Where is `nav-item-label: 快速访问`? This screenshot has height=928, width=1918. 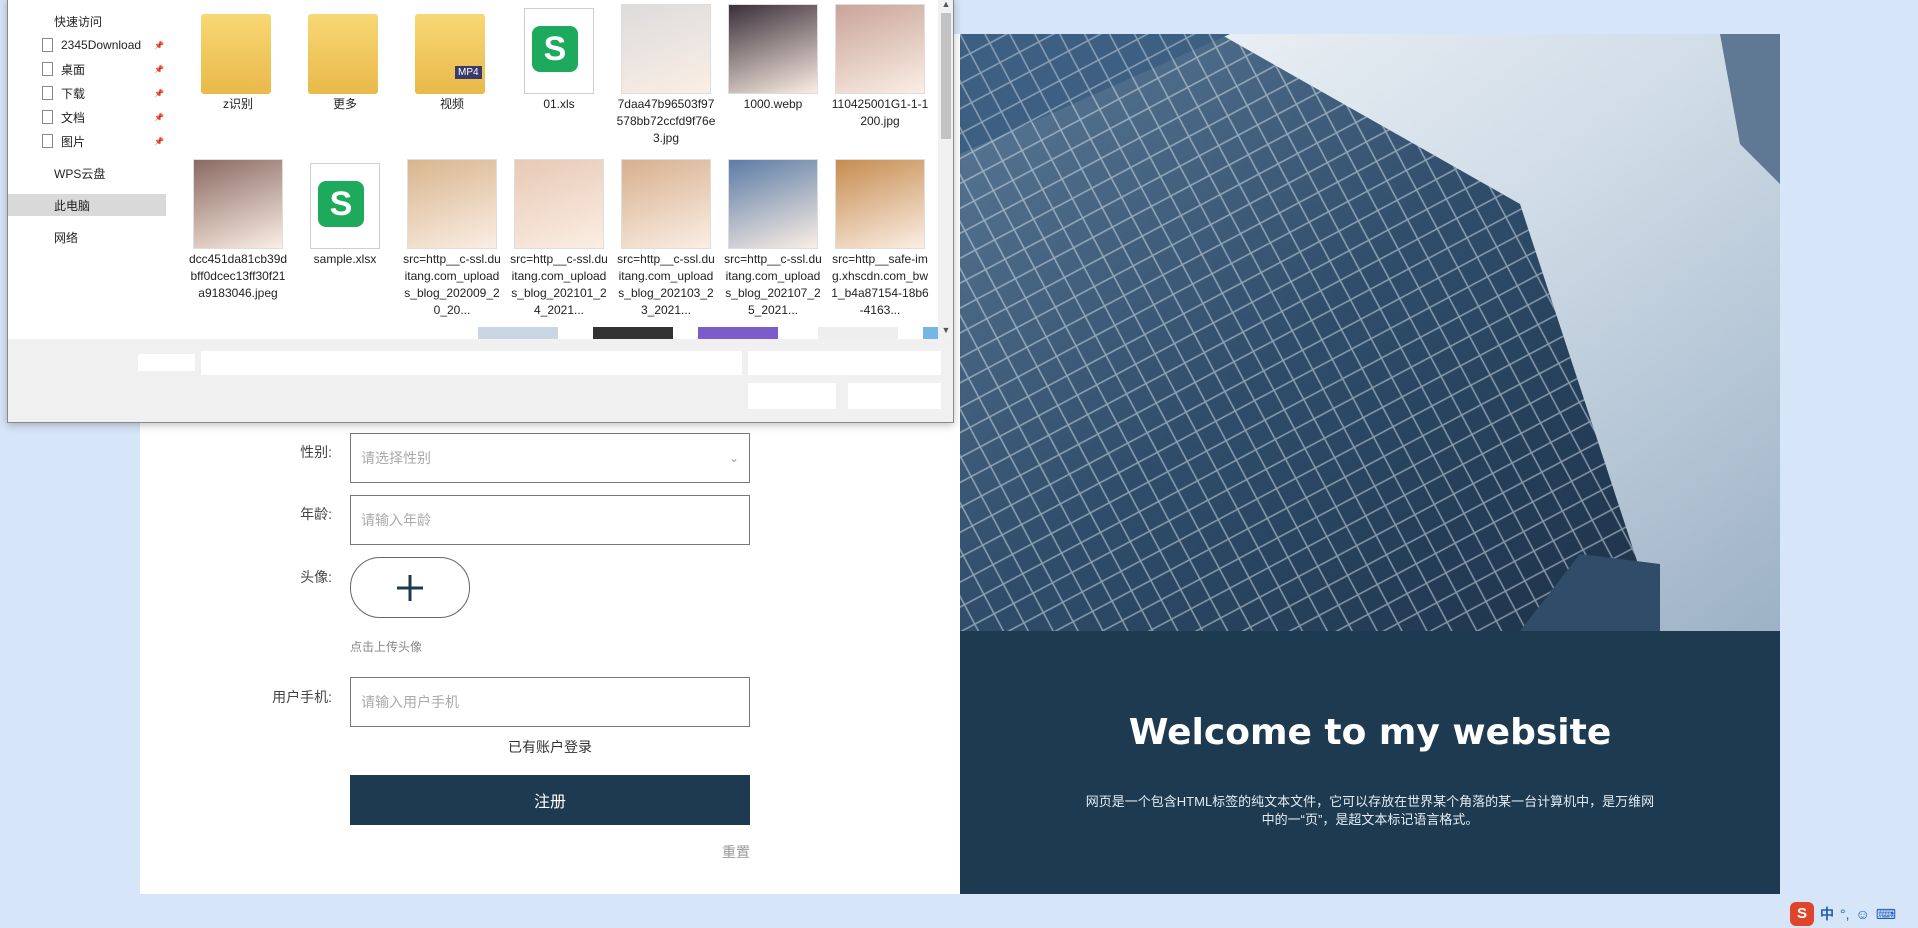
nav-item-label: 快速访问 is located at coordinates (78, 21).